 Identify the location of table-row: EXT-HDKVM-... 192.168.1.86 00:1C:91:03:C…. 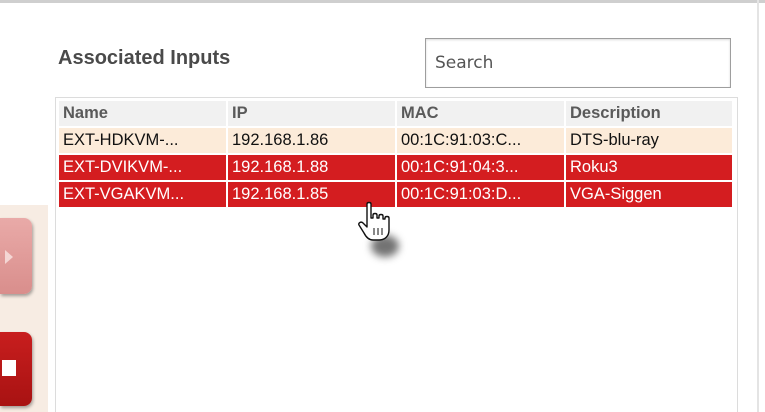
(396, 140).